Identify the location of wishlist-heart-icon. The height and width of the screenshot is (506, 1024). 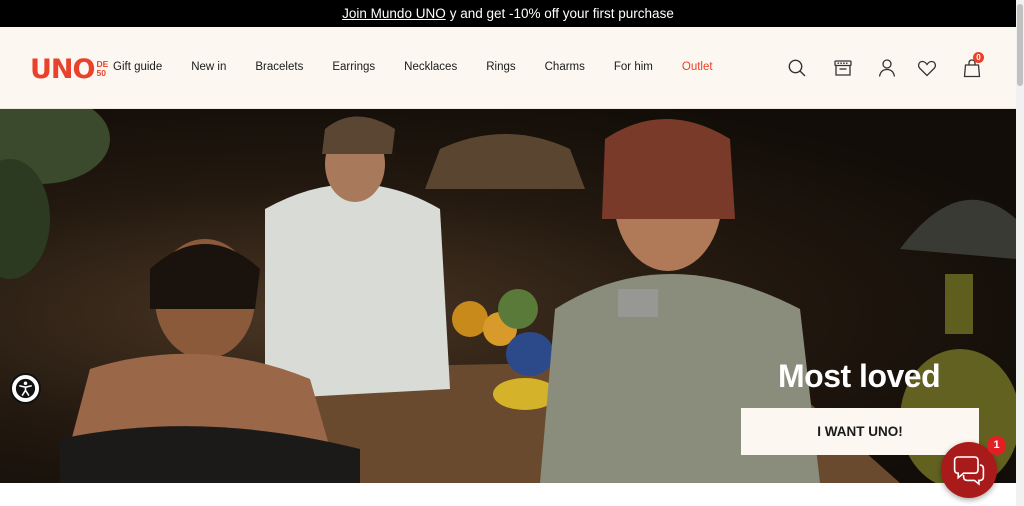
(927, 68).